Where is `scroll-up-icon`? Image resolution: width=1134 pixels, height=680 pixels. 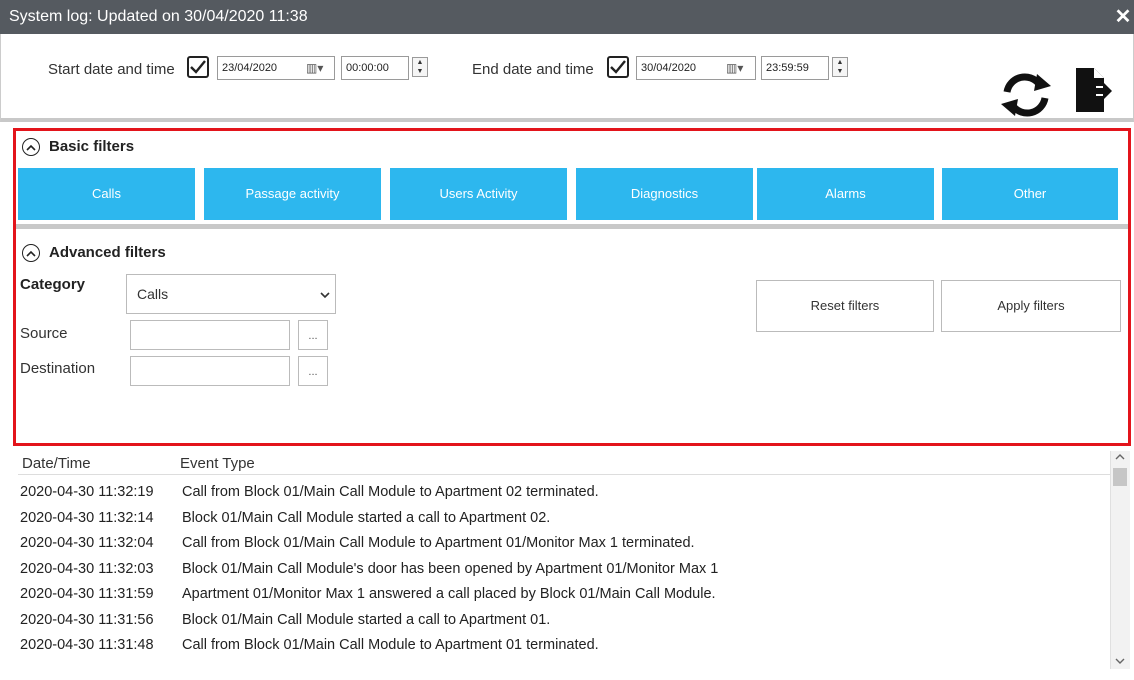
scroll-up-icon is located at coordinates (1120, 456).